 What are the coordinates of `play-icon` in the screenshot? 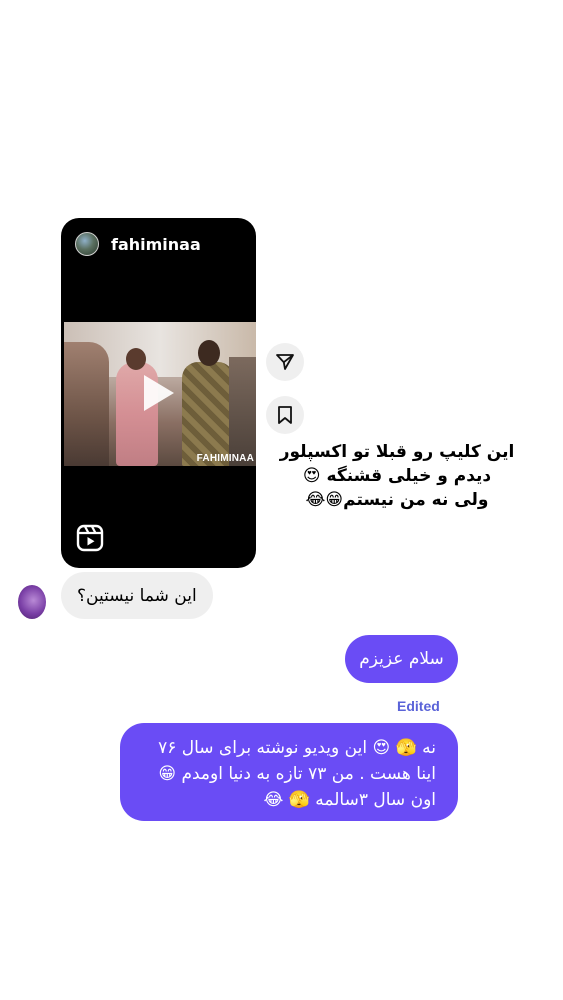 It's located at (159, 393).